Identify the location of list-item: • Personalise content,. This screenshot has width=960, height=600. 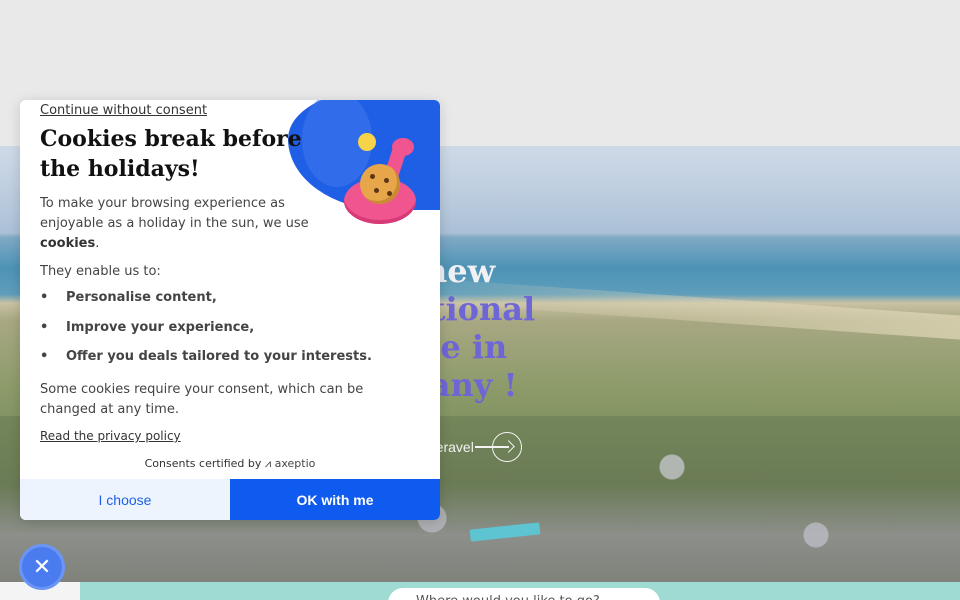
(206, 305).